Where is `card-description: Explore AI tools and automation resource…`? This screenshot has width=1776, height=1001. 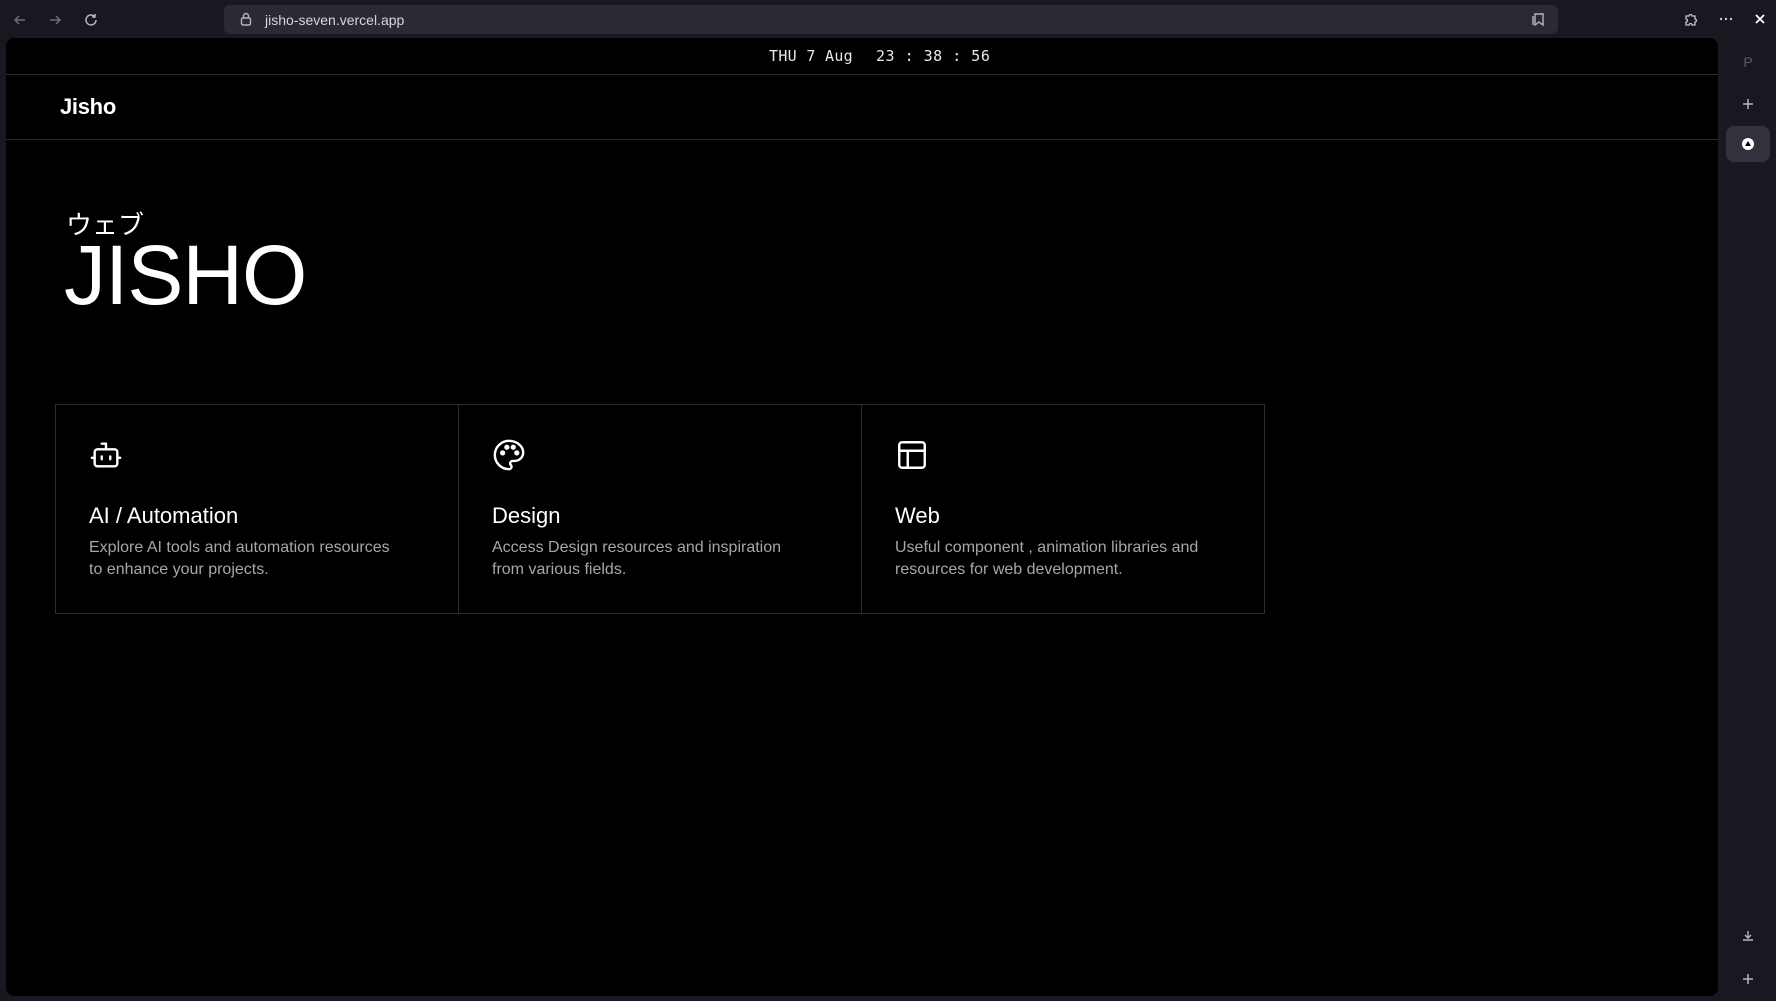
card-description: Explore AI tools and automation resource… is located at coordinates (239, 558).